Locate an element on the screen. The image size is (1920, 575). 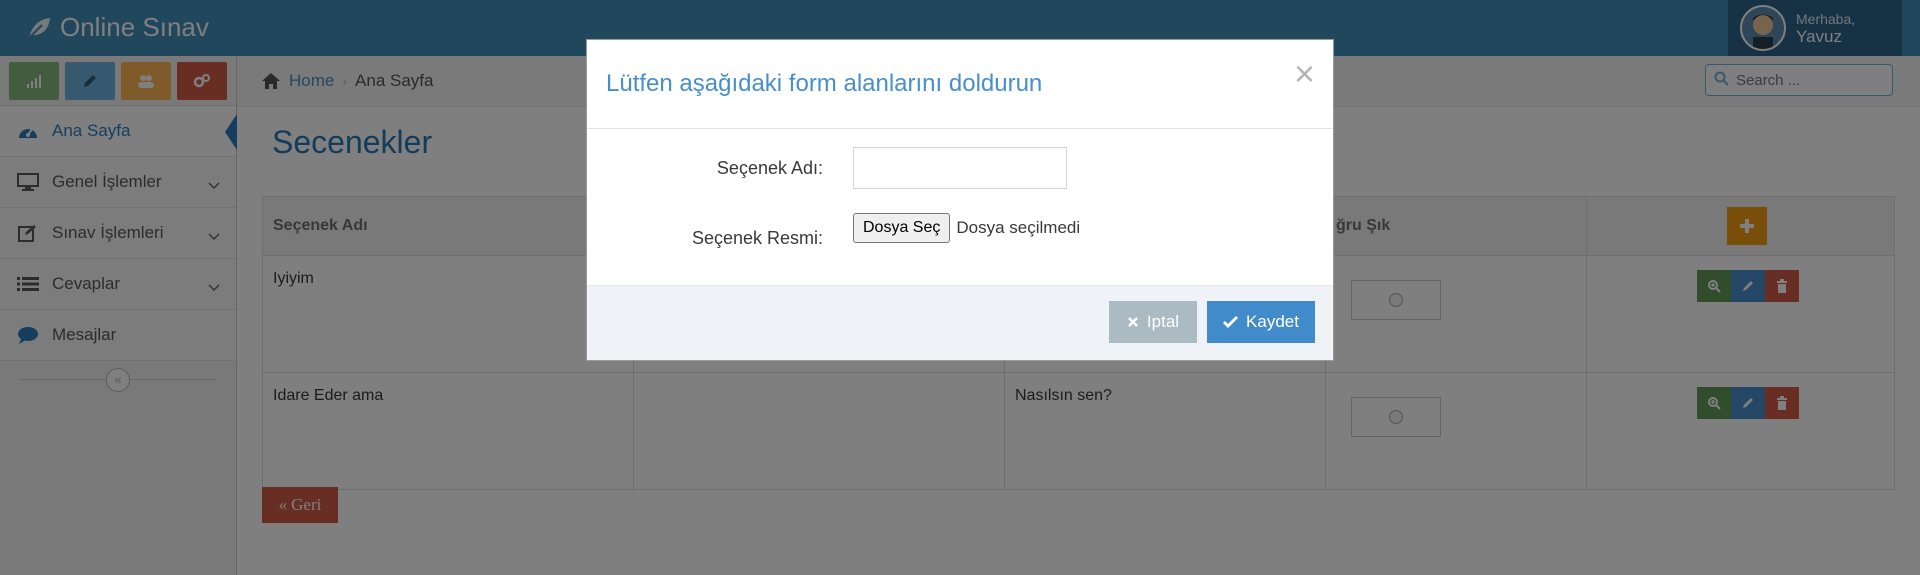
cancel-button-label: Iptal is located at coordinates (1163, 321).